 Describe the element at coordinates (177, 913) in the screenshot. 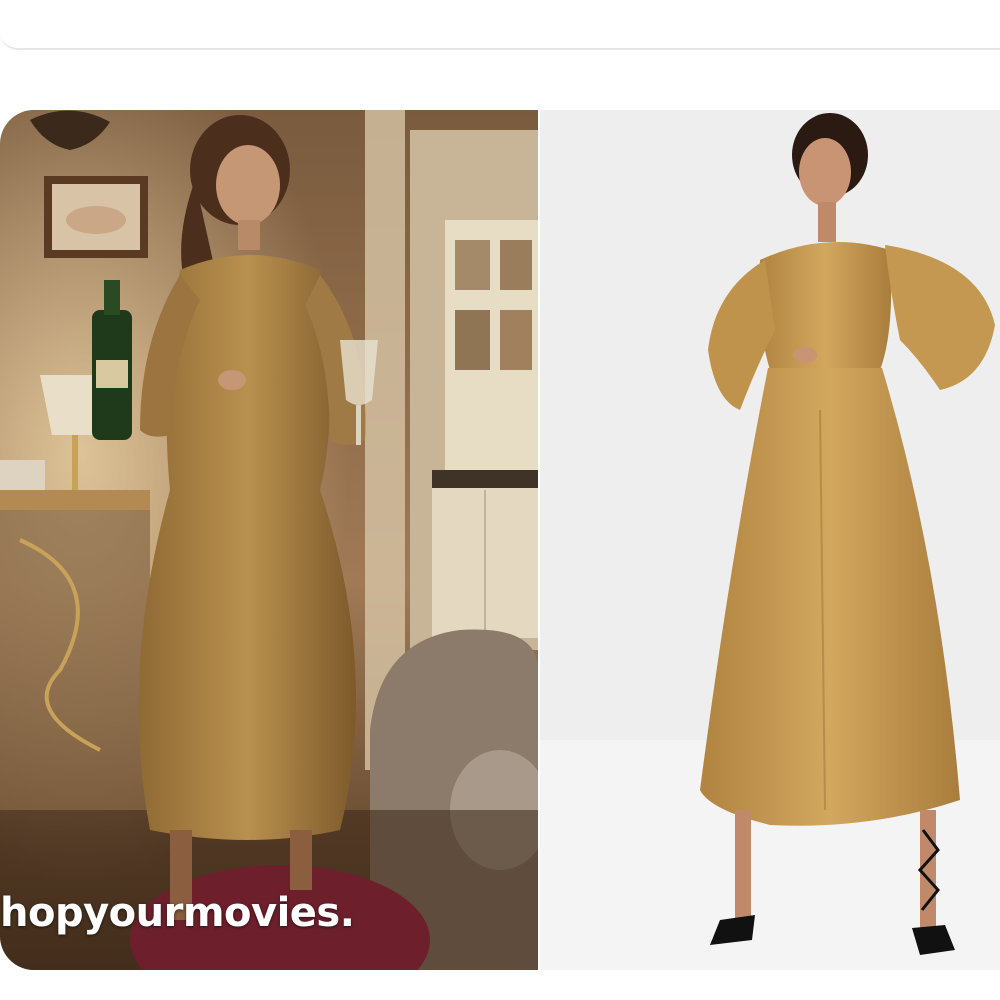

I see `watermark-text: hopyourmovies.` at that location.